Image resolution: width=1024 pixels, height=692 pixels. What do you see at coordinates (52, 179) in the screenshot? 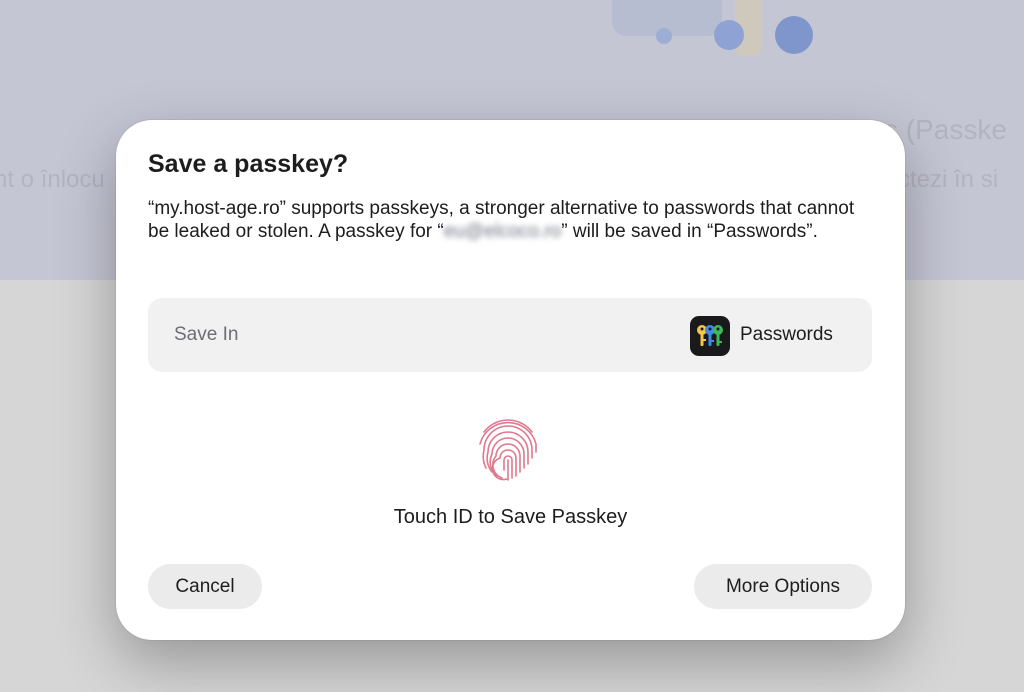
I see `background-body-text-left: nt o înlocu` at bounding box center [52, 179].